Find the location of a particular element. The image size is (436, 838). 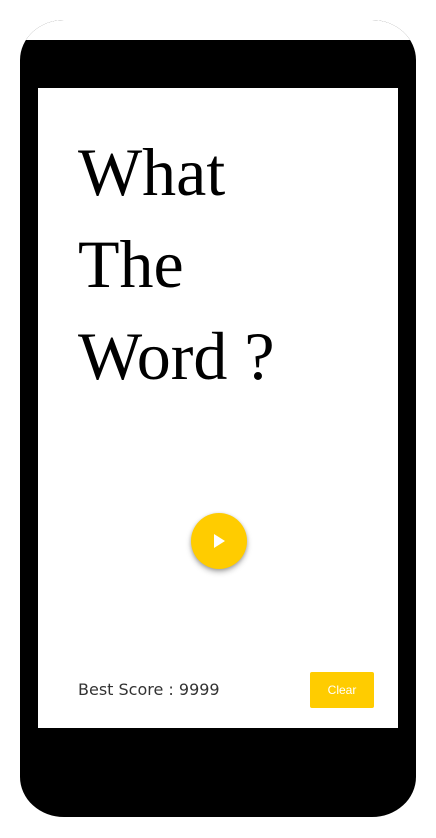

title-line-1: What is located at coordinates (152, 172).